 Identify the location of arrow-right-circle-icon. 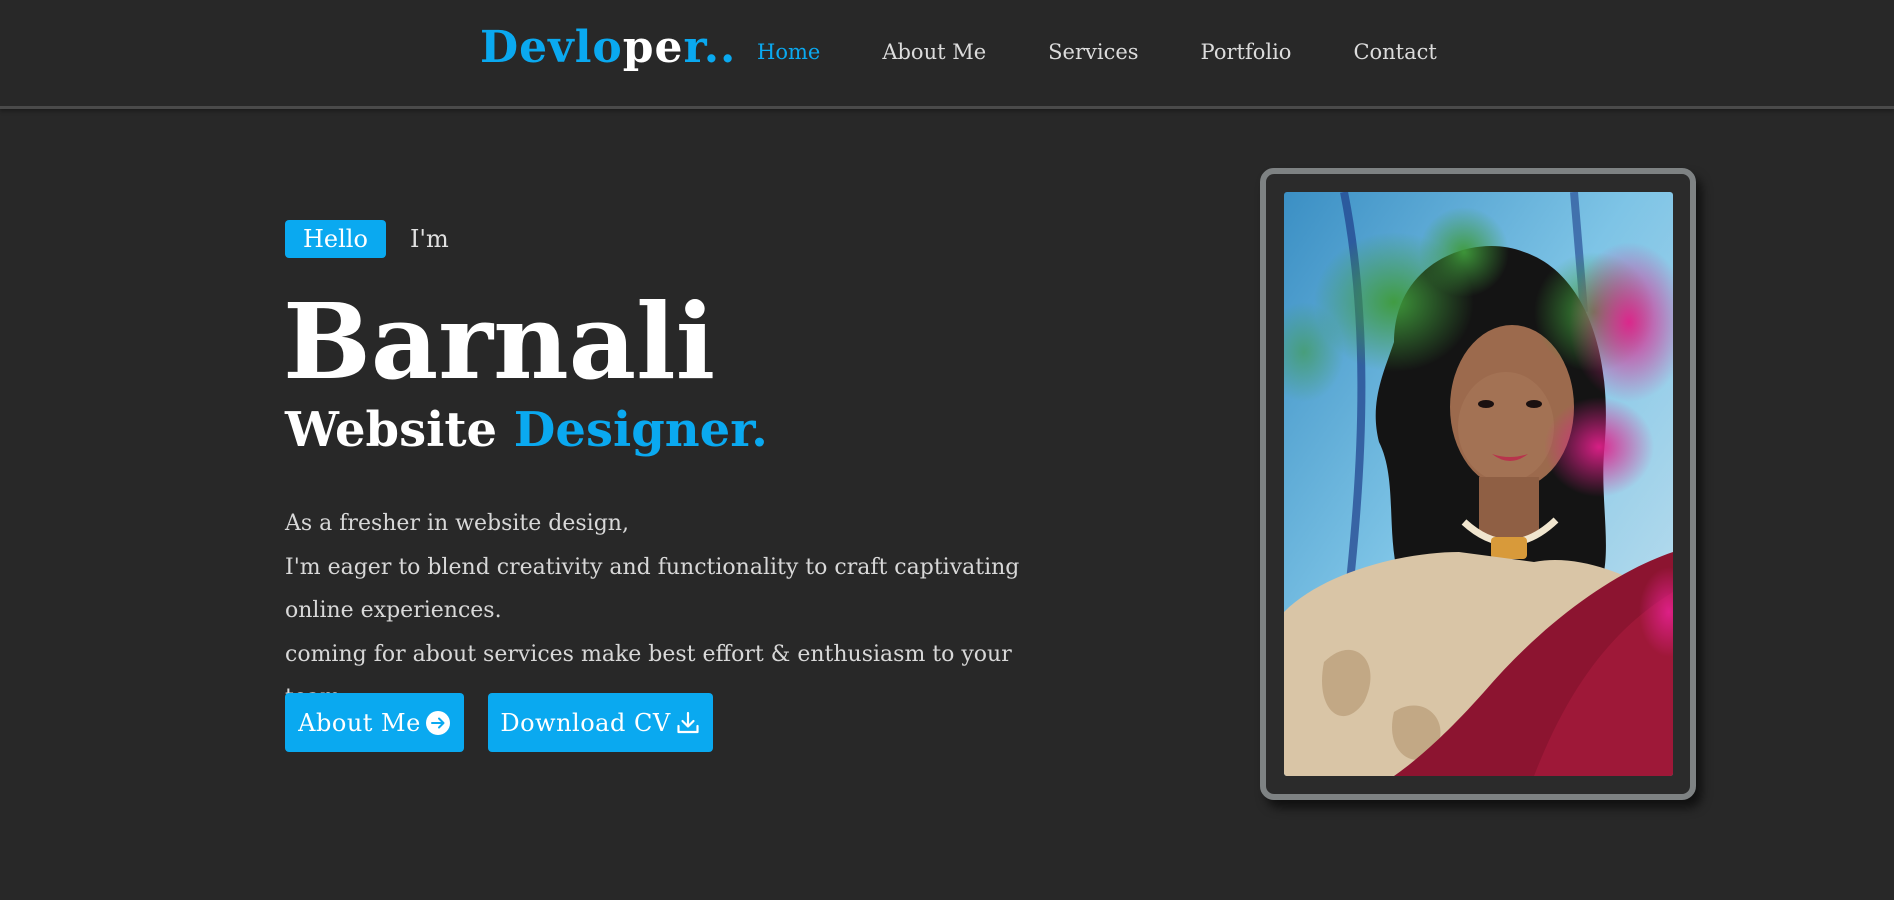
(438, 723).